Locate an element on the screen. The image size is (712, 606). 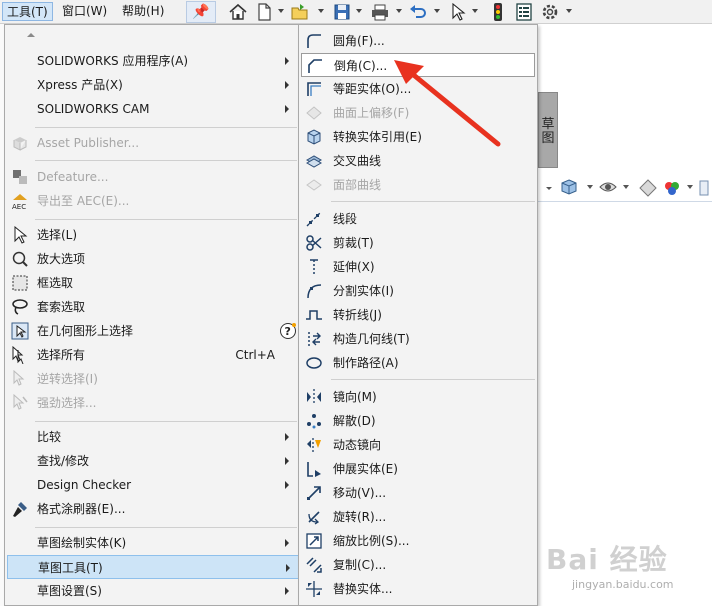
scene-icon is located at coordinates (672, 188).